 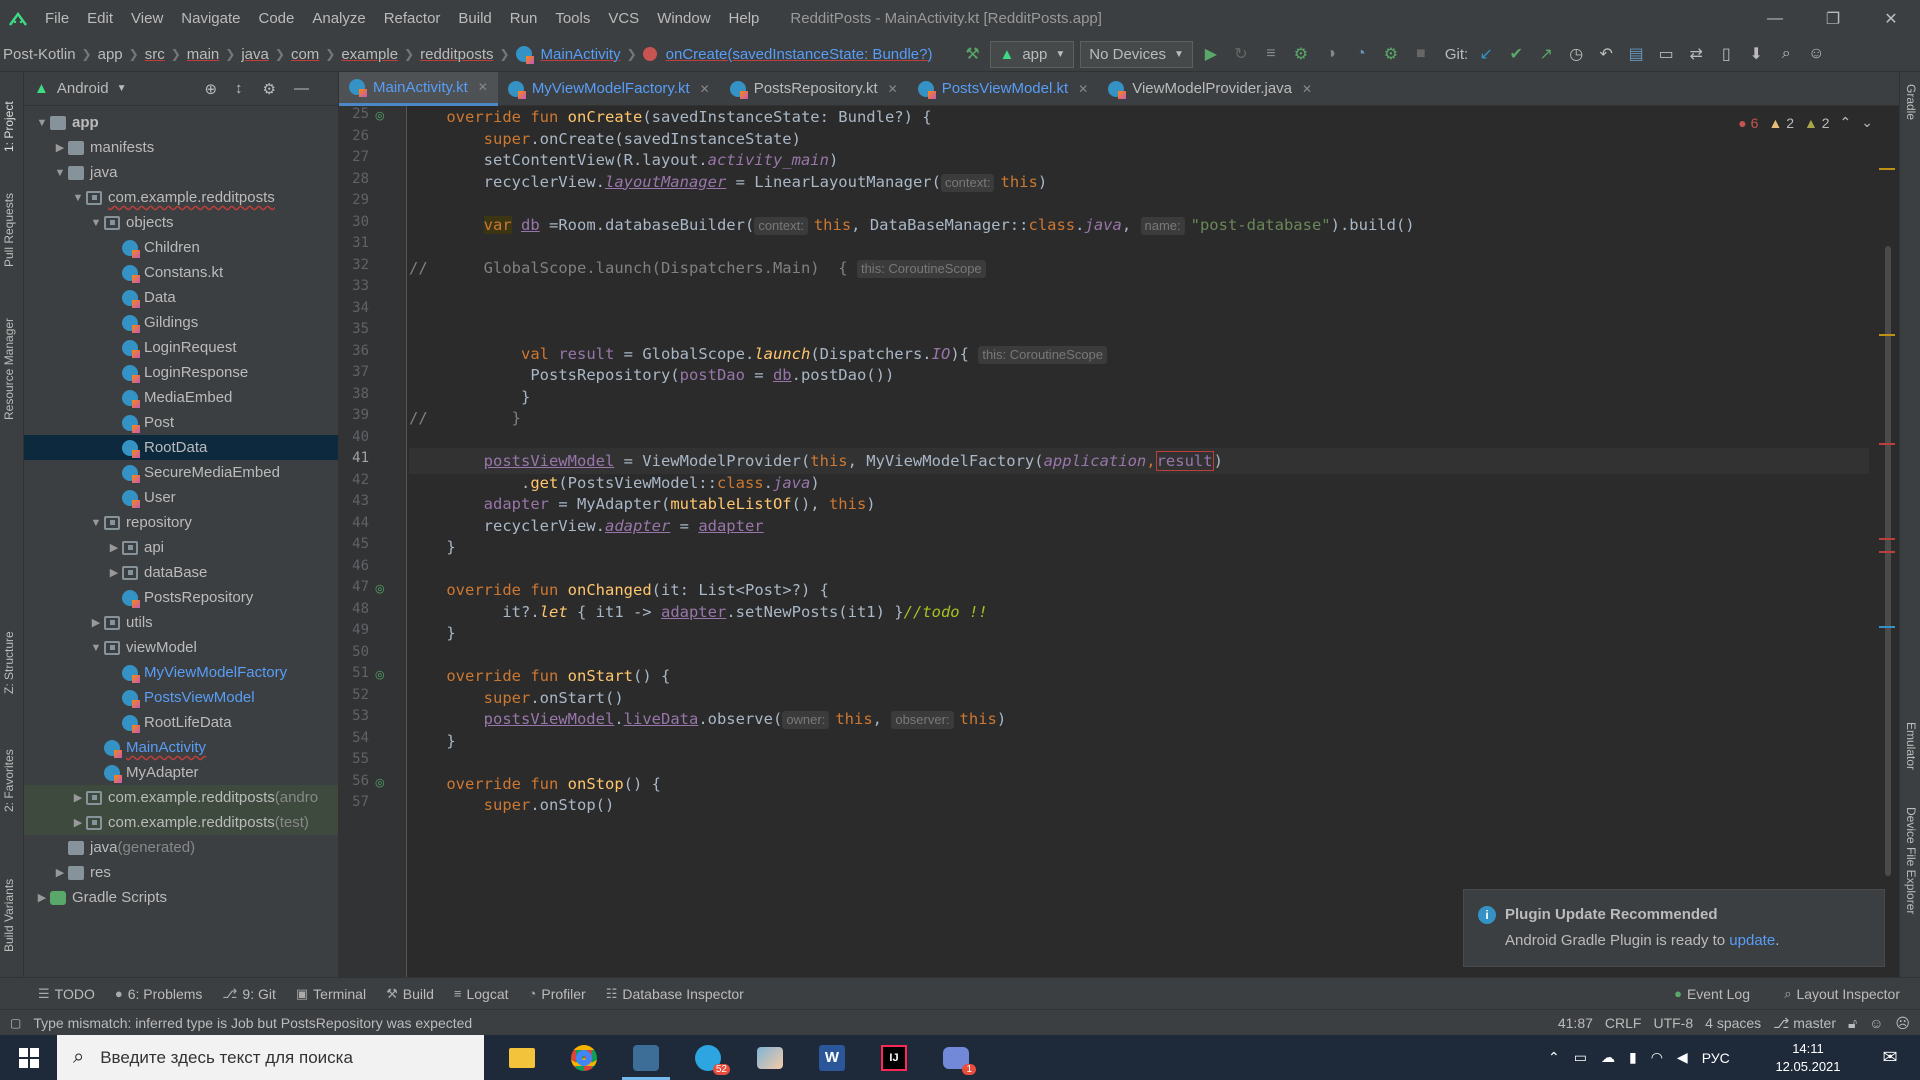 What do you see at coordinates (181, 297) in the screenshot?
I see `tree-item: Data` at bounding box center [181, 297].